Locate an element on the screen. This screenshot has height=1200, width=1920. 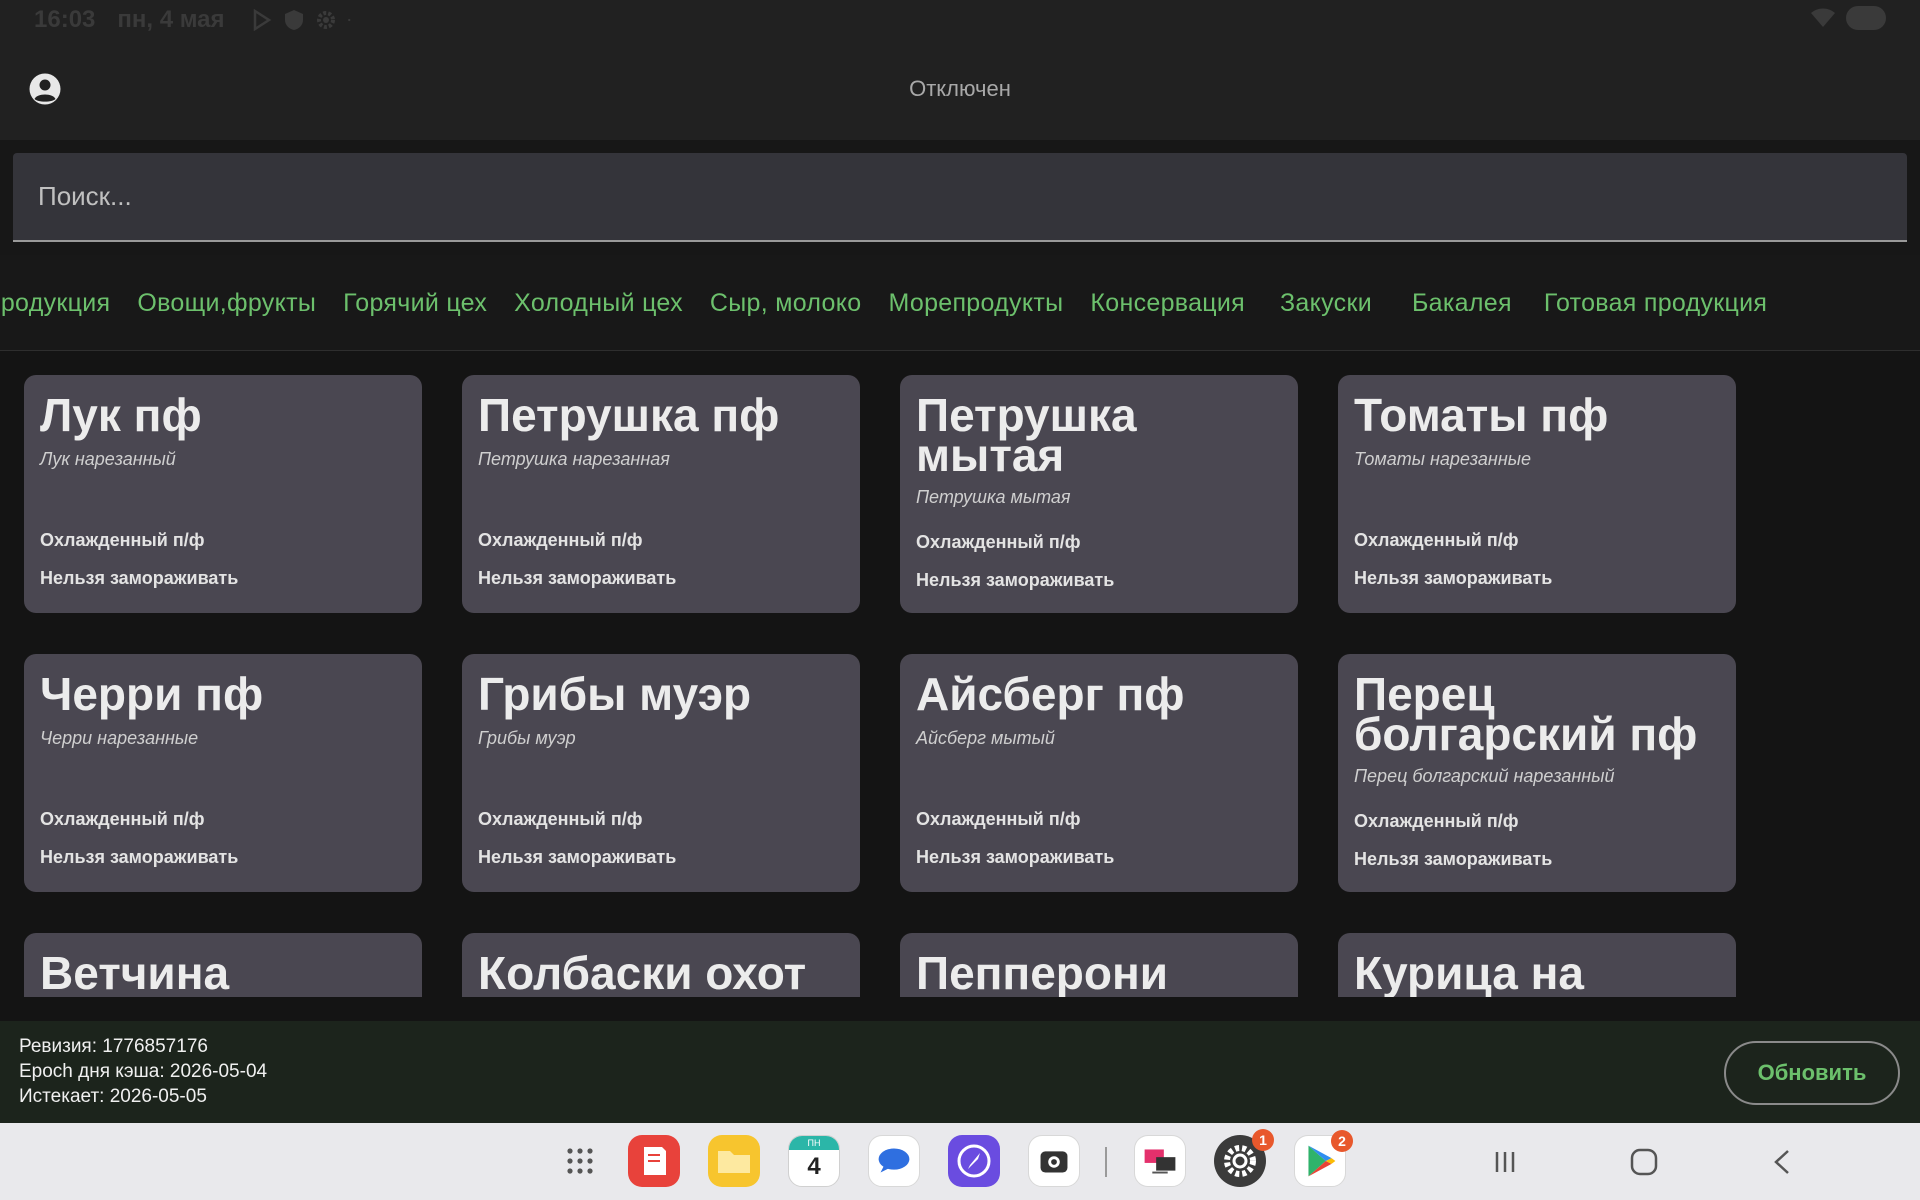
notes-glyph-icon is located at coordinates (655, 1161).